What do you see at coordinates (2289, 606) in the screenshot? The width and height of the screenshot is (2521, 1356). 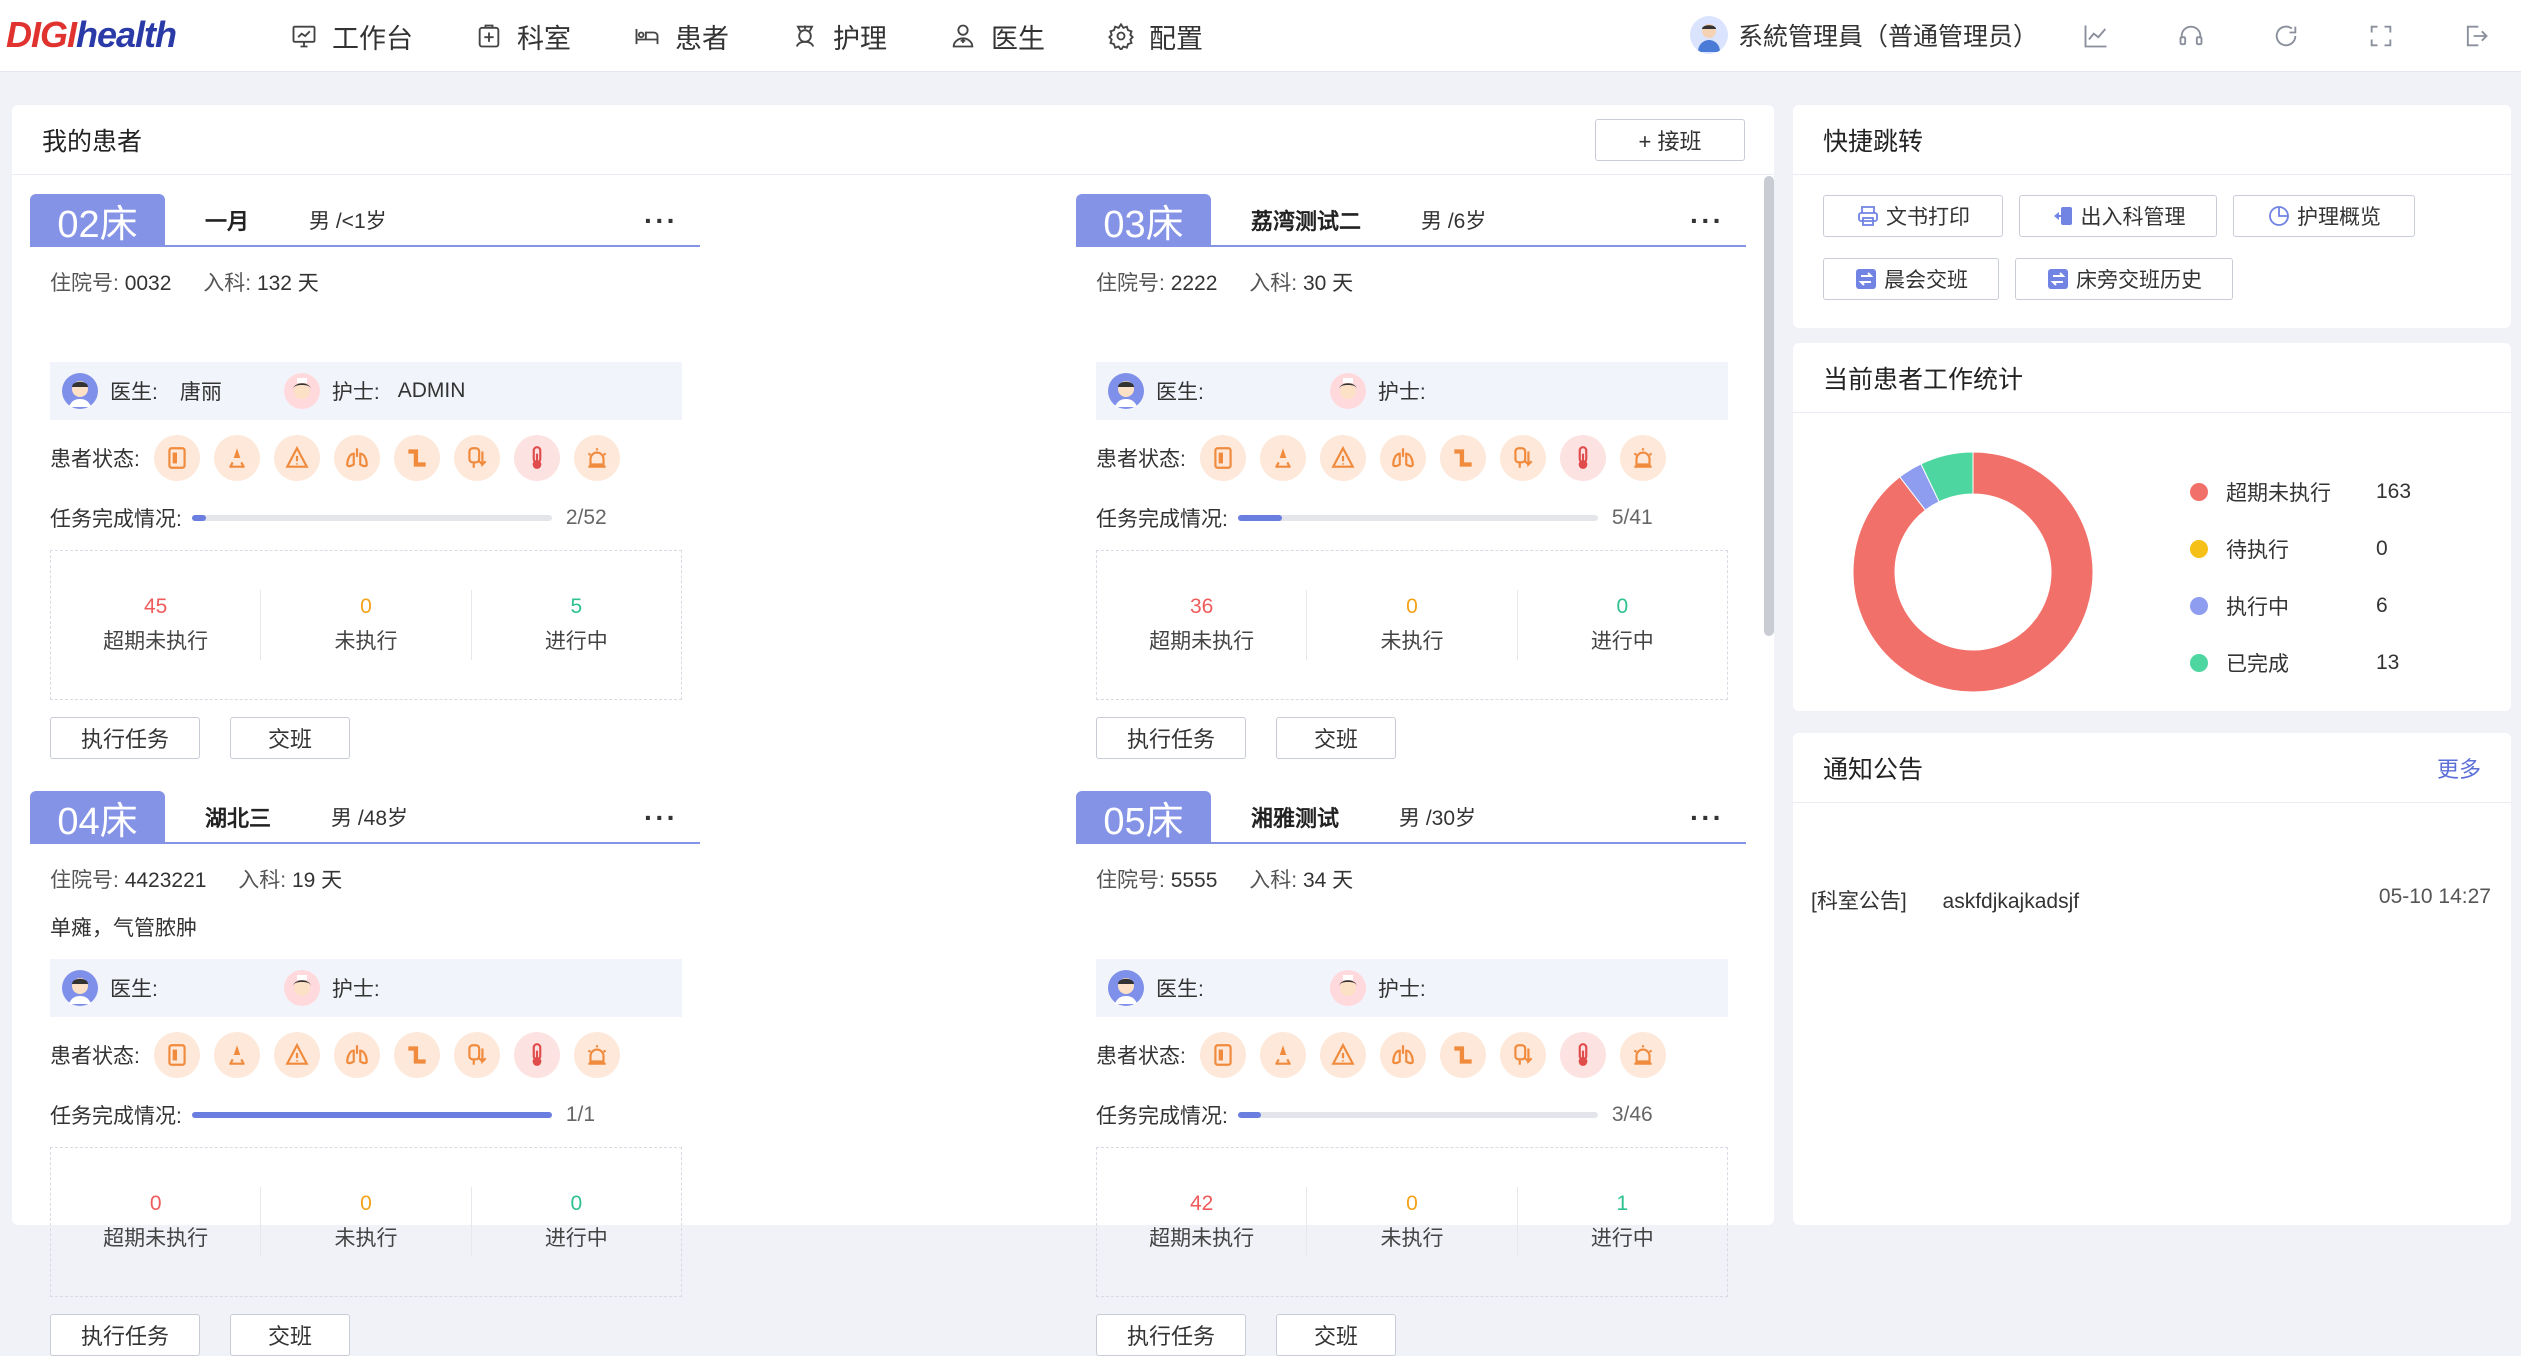 I see `legend-item: 执行中 6` at bounding box center [2289, 606].